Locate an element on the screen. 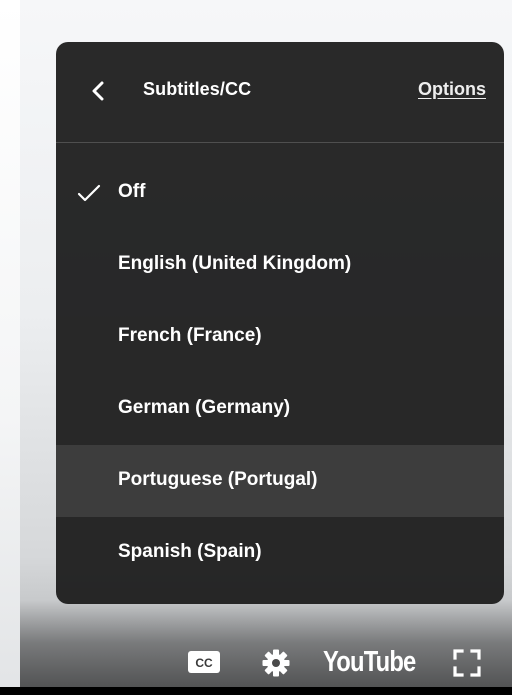  subtitle-option-french: French (France) is located at coordinates (280, 337).